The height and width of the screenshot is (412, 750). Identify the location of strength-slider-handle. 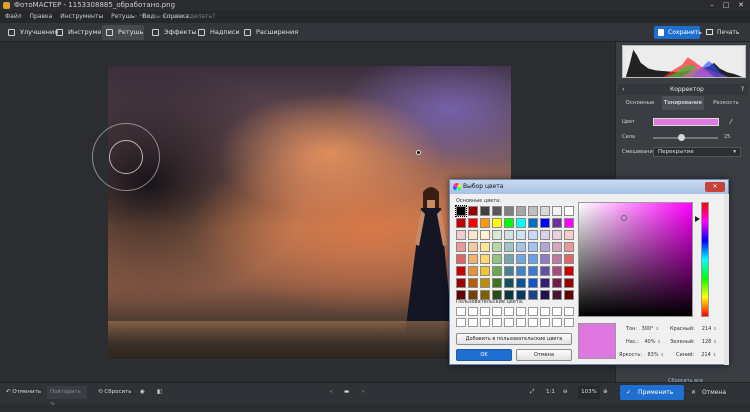
(681, 137).